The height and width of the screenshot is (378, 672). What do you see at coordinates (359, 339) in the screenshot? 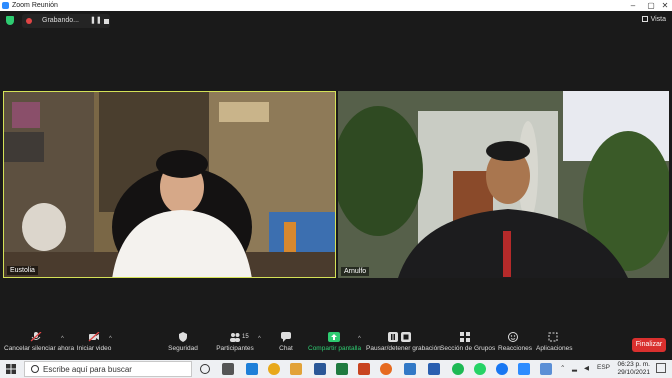
I see `share-options-caret-icon: ^` at bounding box center [359, 339].